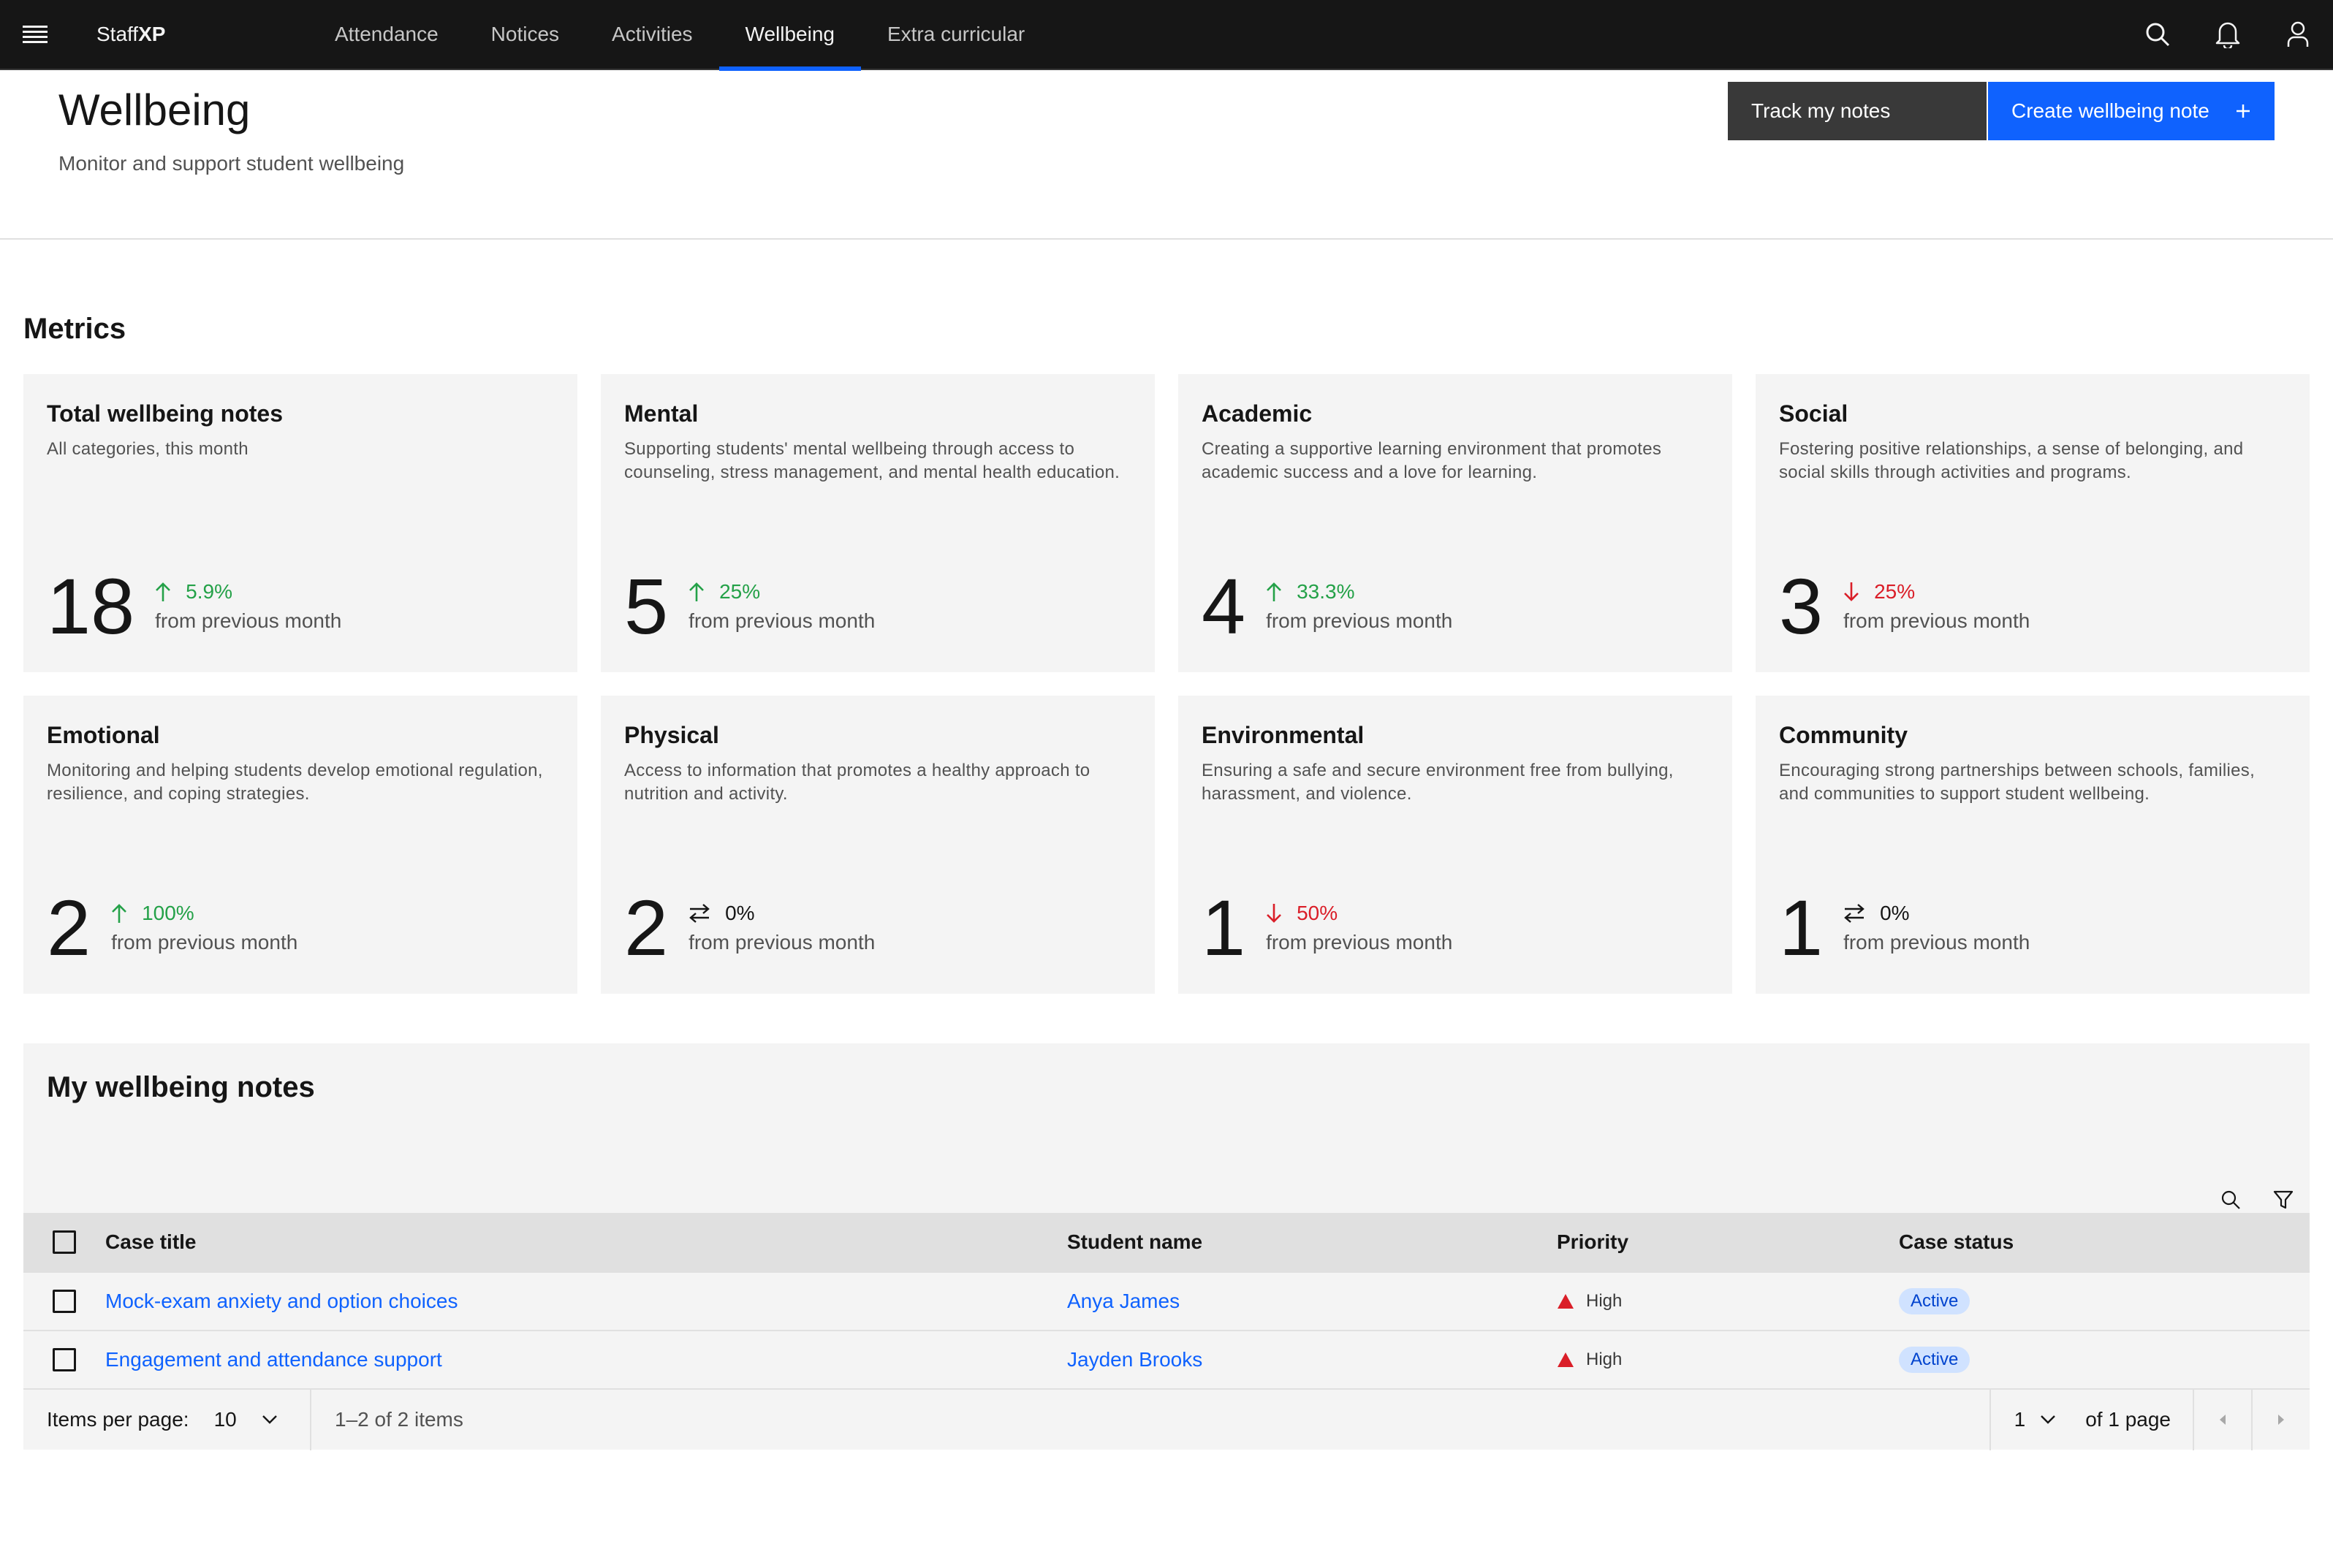 The height and width of the screenshot is (1568, 2333). What do you see at coordinates (1224, 606) in the screenshot?
I see `metric-card-value: 4` at bounding box center [1224, 606].